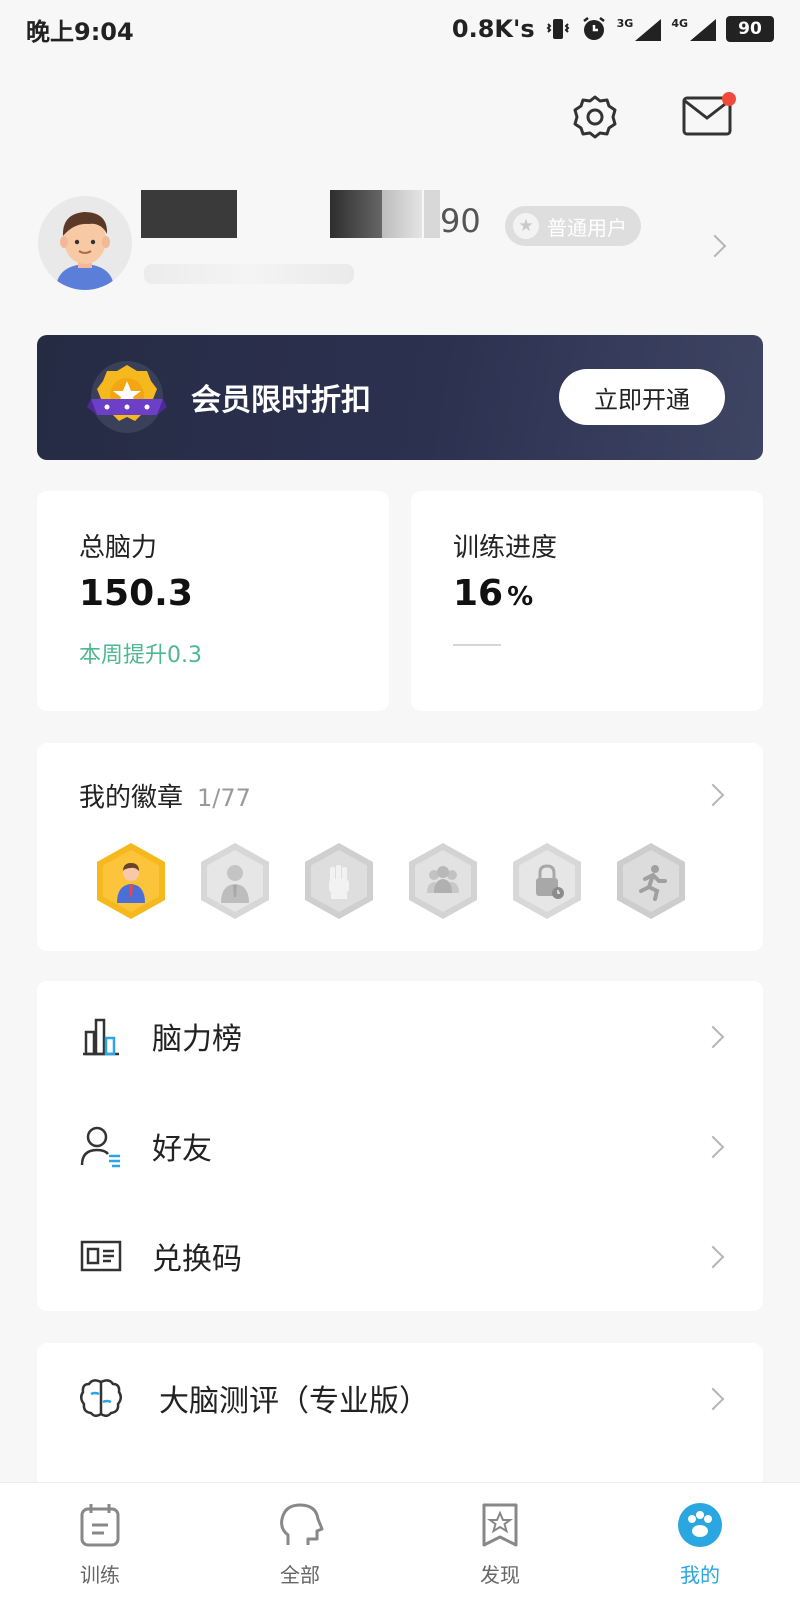 The height and width of the screenshot is (1600, 800). Describe the element at coordinates (400, 847) in the screenshot. I see `badges-card: 我的徽章 1/77` at that location.